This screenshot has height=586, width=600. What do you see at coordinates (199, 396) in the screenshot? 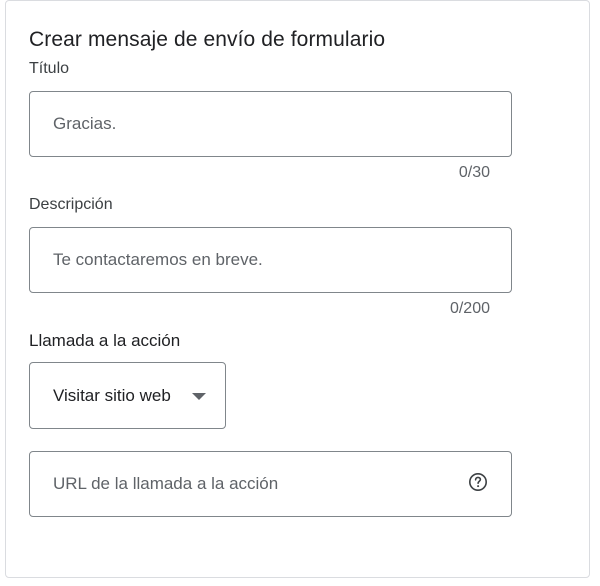
I see `chevron-down-icon` at bounding box center [199, 396].